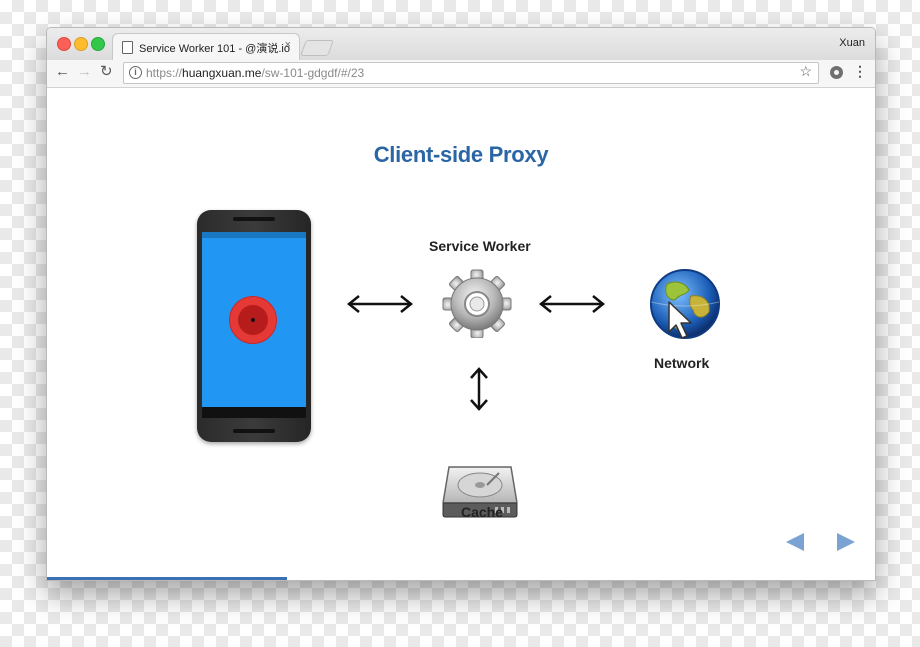  Describe the element at coordinates (317, 48) in the screenshot. I see `new-tab-button` at that location.